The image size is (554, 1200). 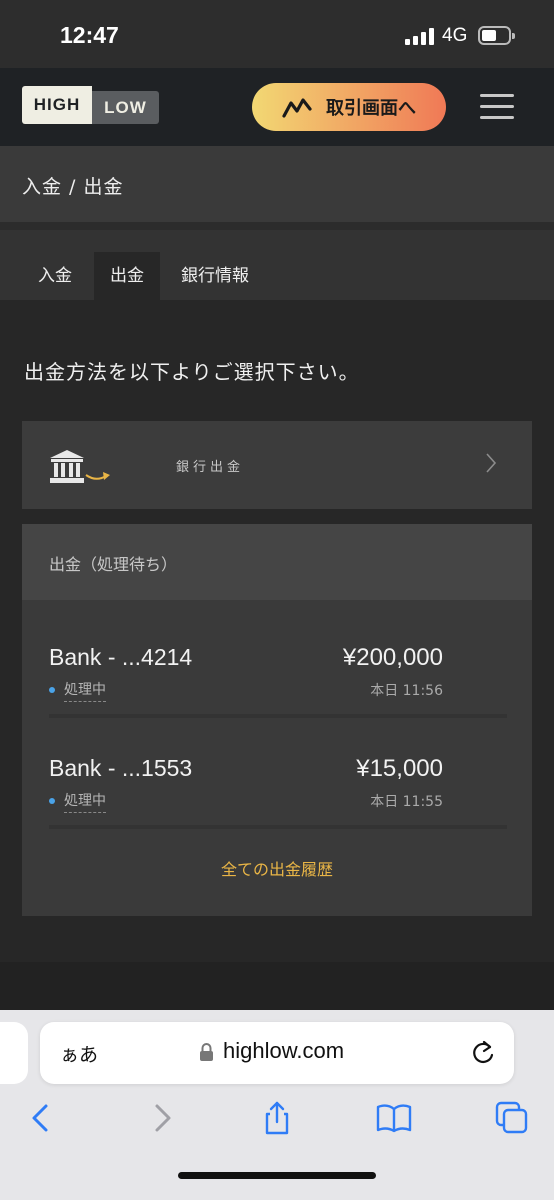 What do you see at coordinates (80, 466) in the screenshot?
I see `bank-building-icon` at bounding box center [80, 466].